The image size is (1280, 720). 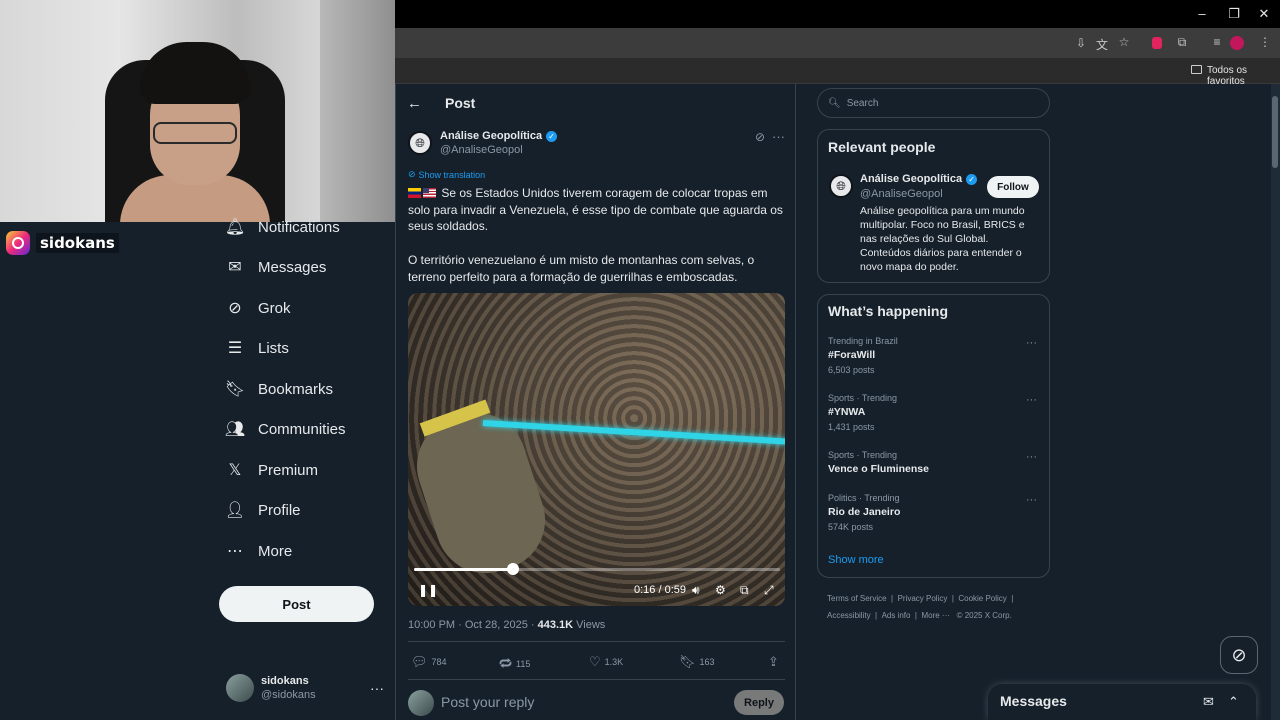 I want to click on nav-label: Notifications, so click(x=299, y=227).